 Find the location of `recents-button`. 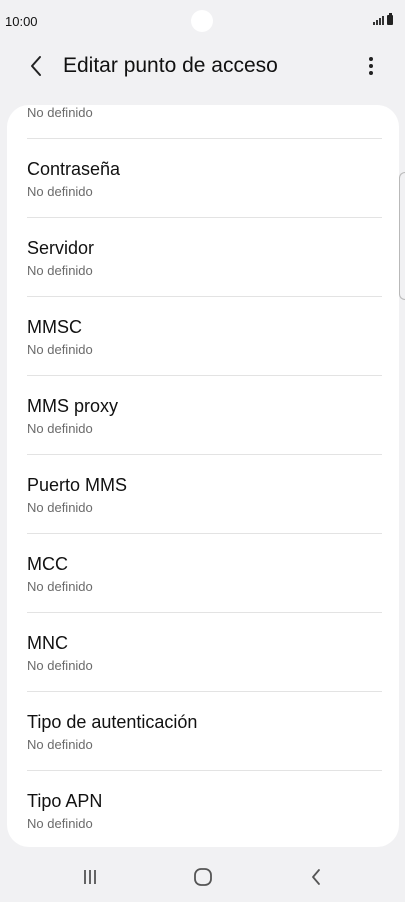

recents-button is located at coordinates (90, 877).